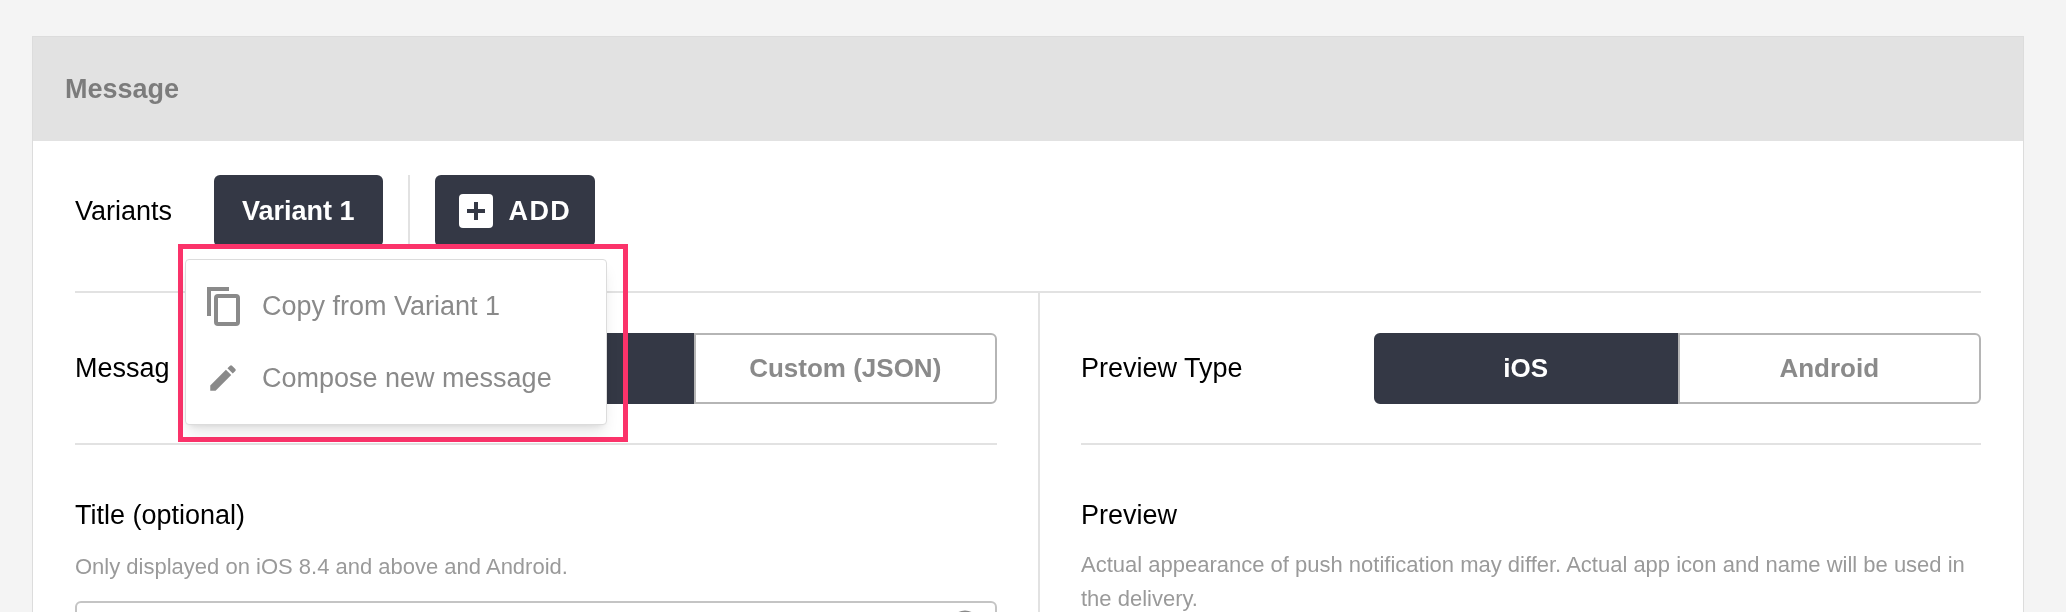  Describe the element at coordinates (1829, 368) in the screenshot. I see `segment-option: Android` at that location.